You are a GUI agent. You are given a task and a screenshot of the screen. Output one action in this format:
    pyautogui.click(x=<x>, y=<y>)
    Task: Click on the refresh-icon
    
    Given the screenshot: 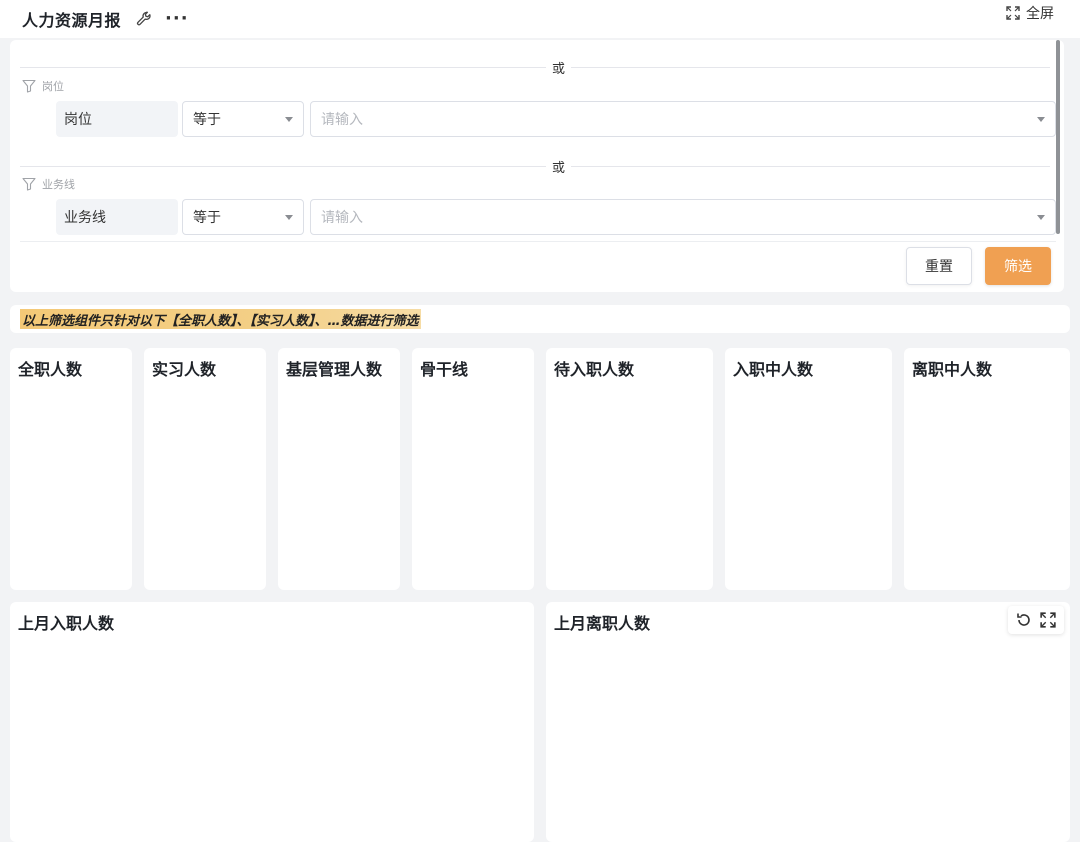 What is the action you would take?
    pyautogui.click(x=1024, y=620)
    